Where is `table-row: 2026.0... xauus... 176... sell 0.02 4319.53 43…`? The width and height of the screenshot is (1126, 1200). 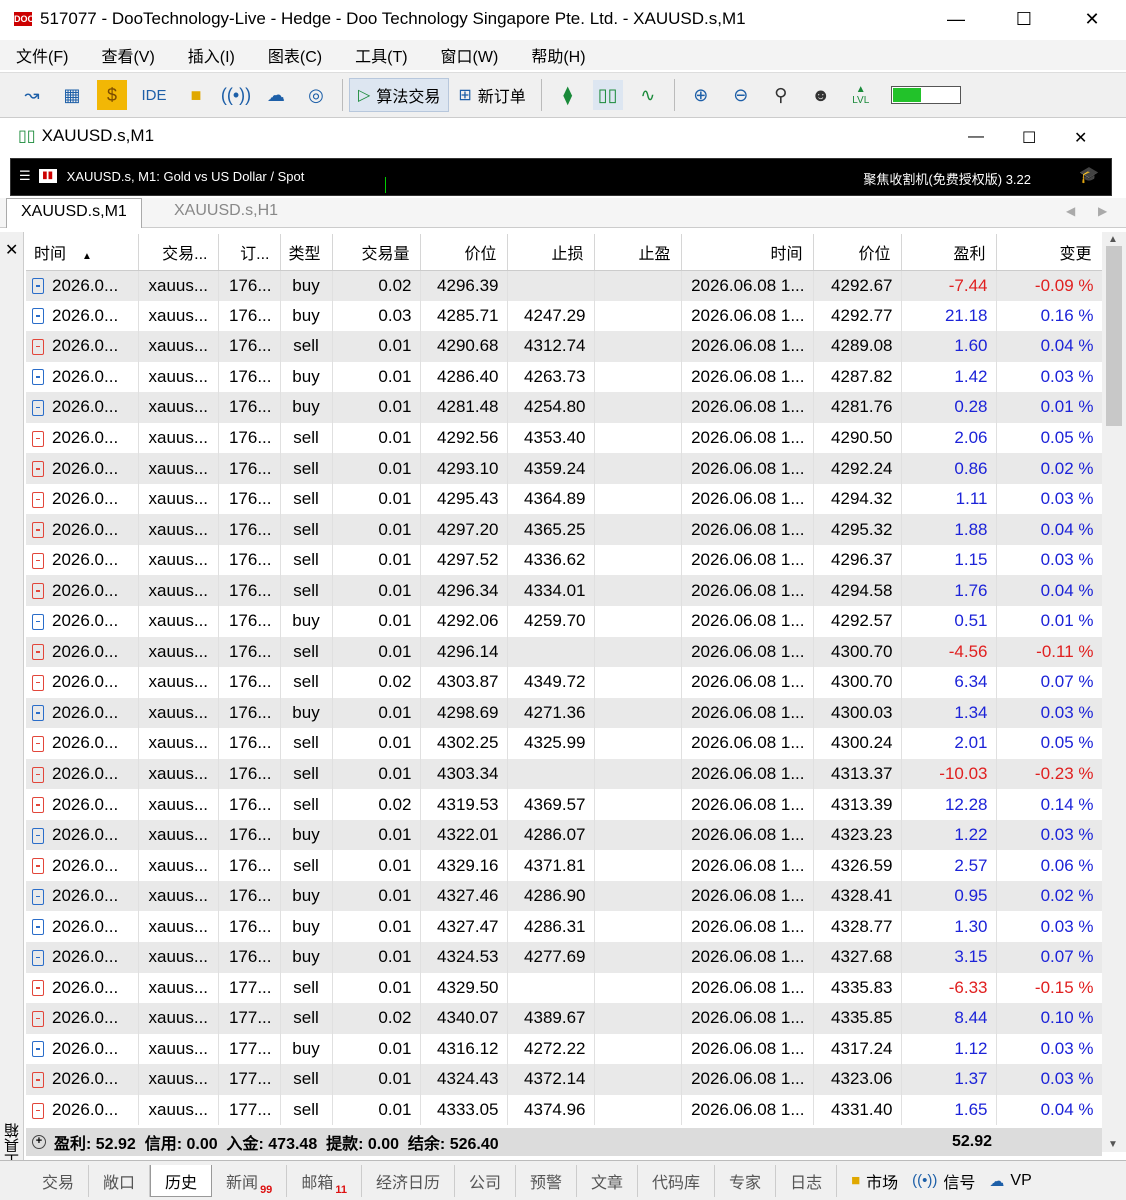
table-row: 2026.0... xauus... 176... sell 0.02 4319.53 43… is located at coordinates (564, 804).